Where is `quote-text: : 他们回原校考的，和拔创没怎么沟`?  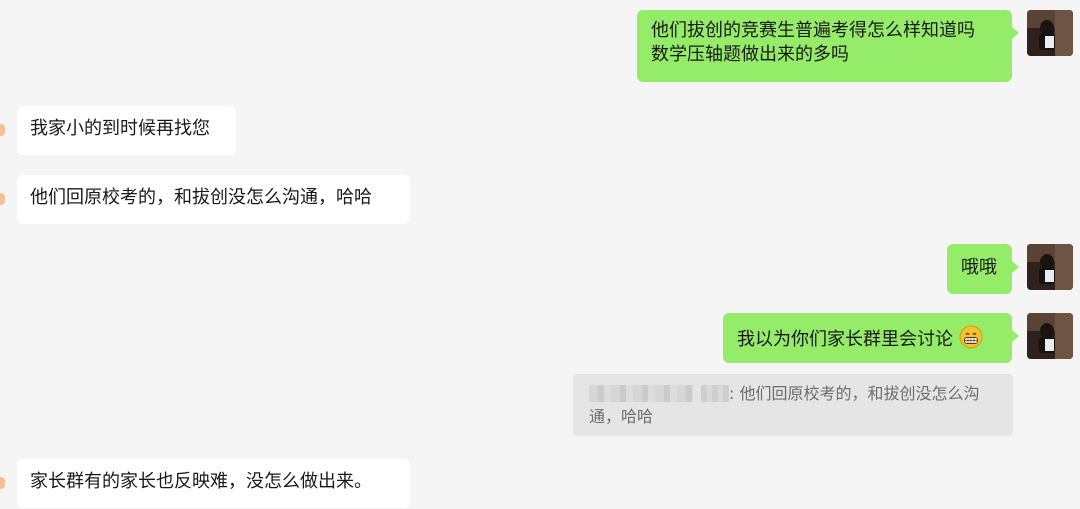
quote-text: : 他们回原校考的，和拔创没怎么沟 is located at coordinates (854, 393).